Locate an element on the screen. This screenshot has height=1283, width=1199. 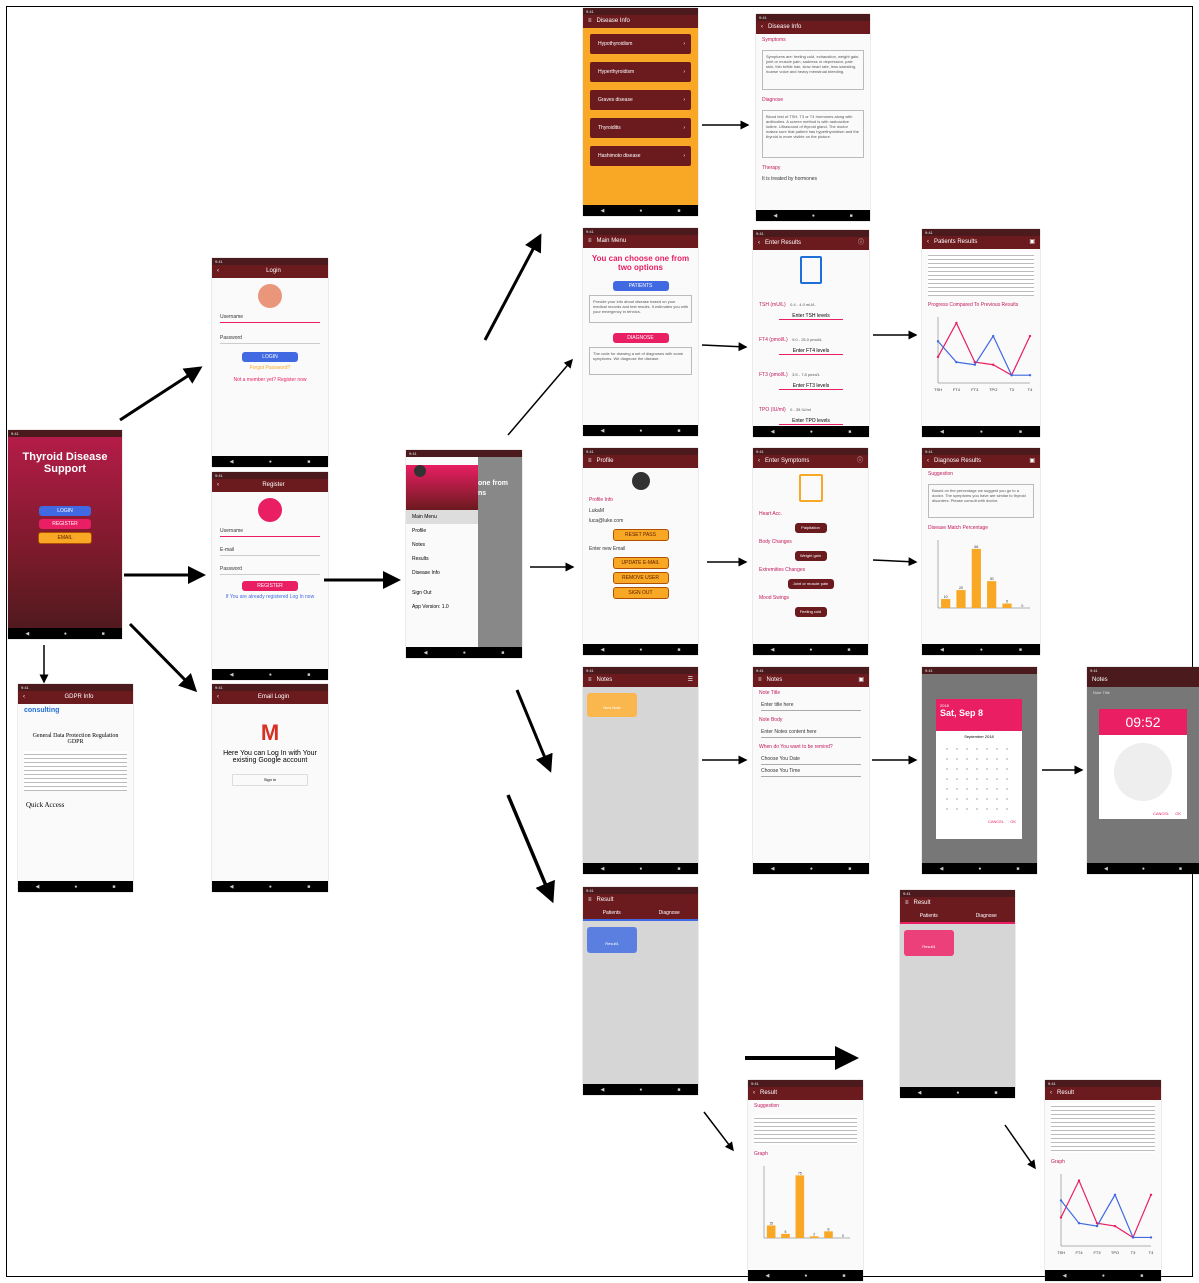
symptom-chip: Weight gain is located at coordinates (810, 556).